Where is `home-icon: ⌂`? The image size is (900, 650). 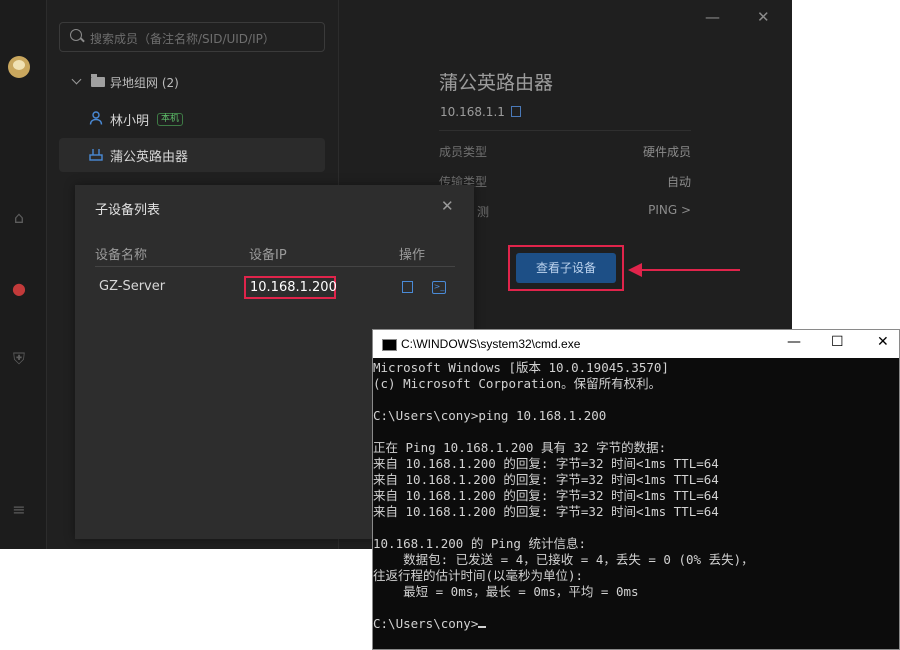 home-icon: ⌂ is located at coordinates (19, 218).